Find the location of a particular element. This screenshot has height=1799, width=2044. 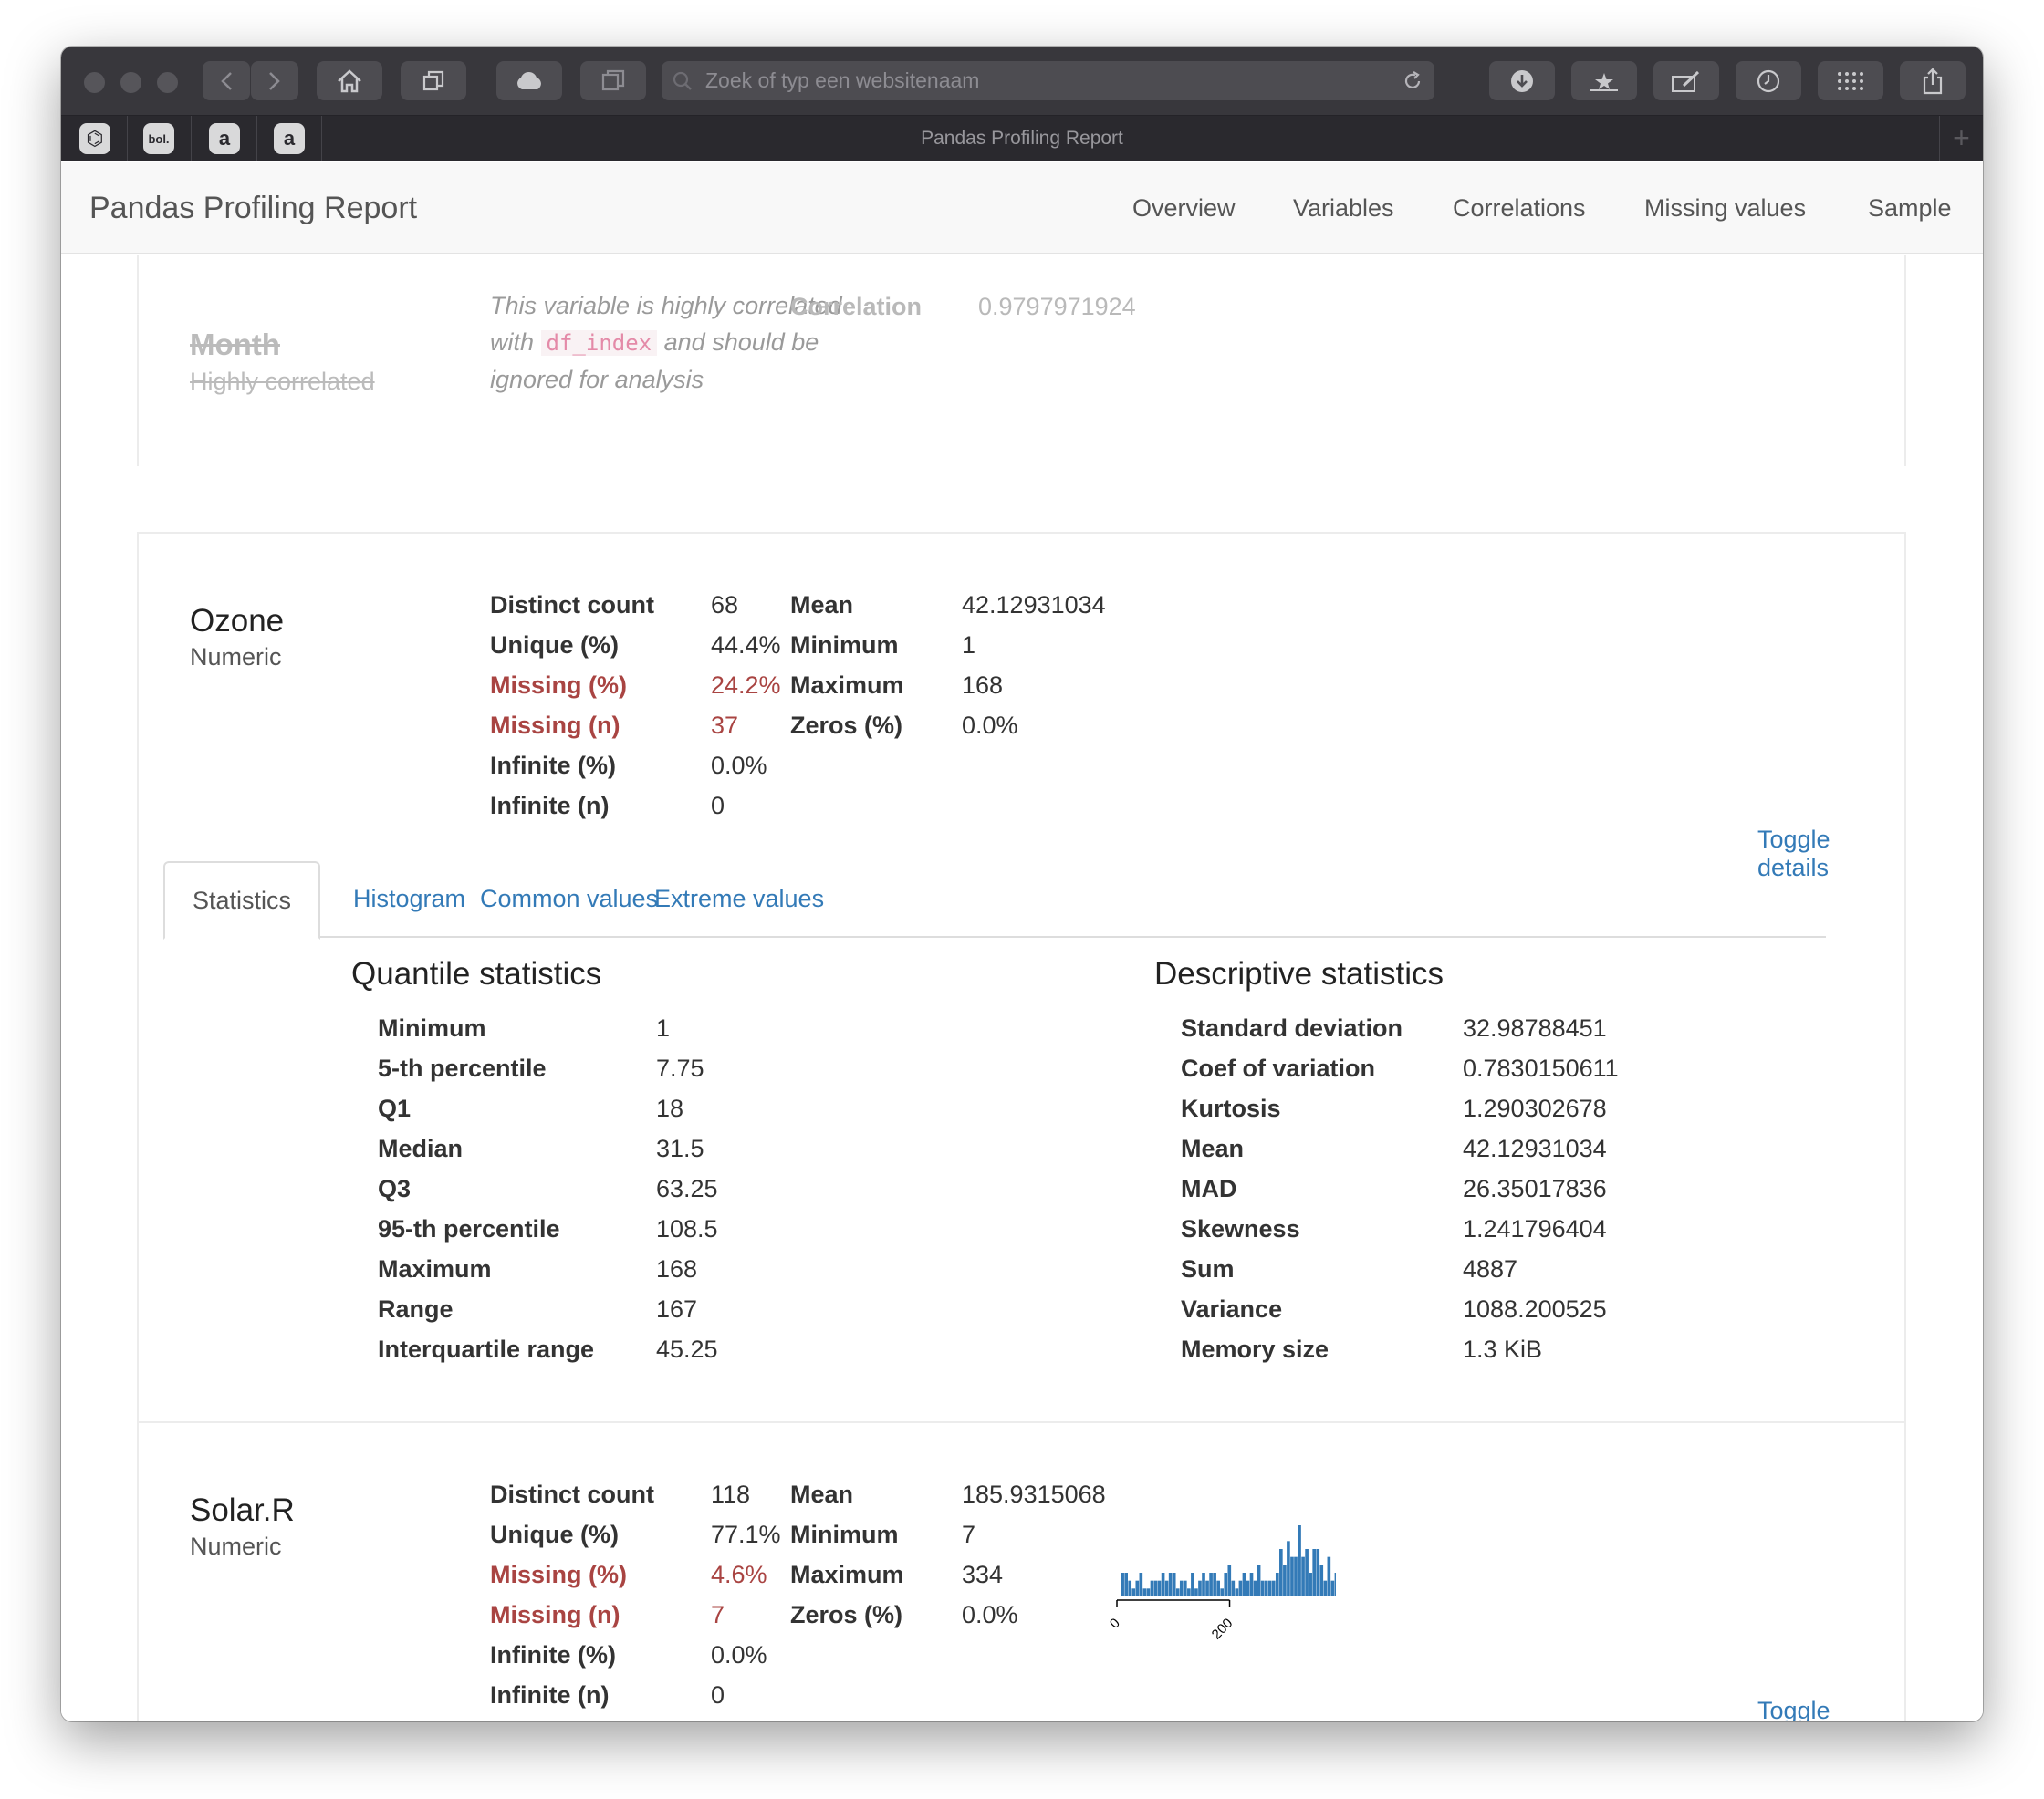

variable-type: Numeric is located at coordinates (236, 657).